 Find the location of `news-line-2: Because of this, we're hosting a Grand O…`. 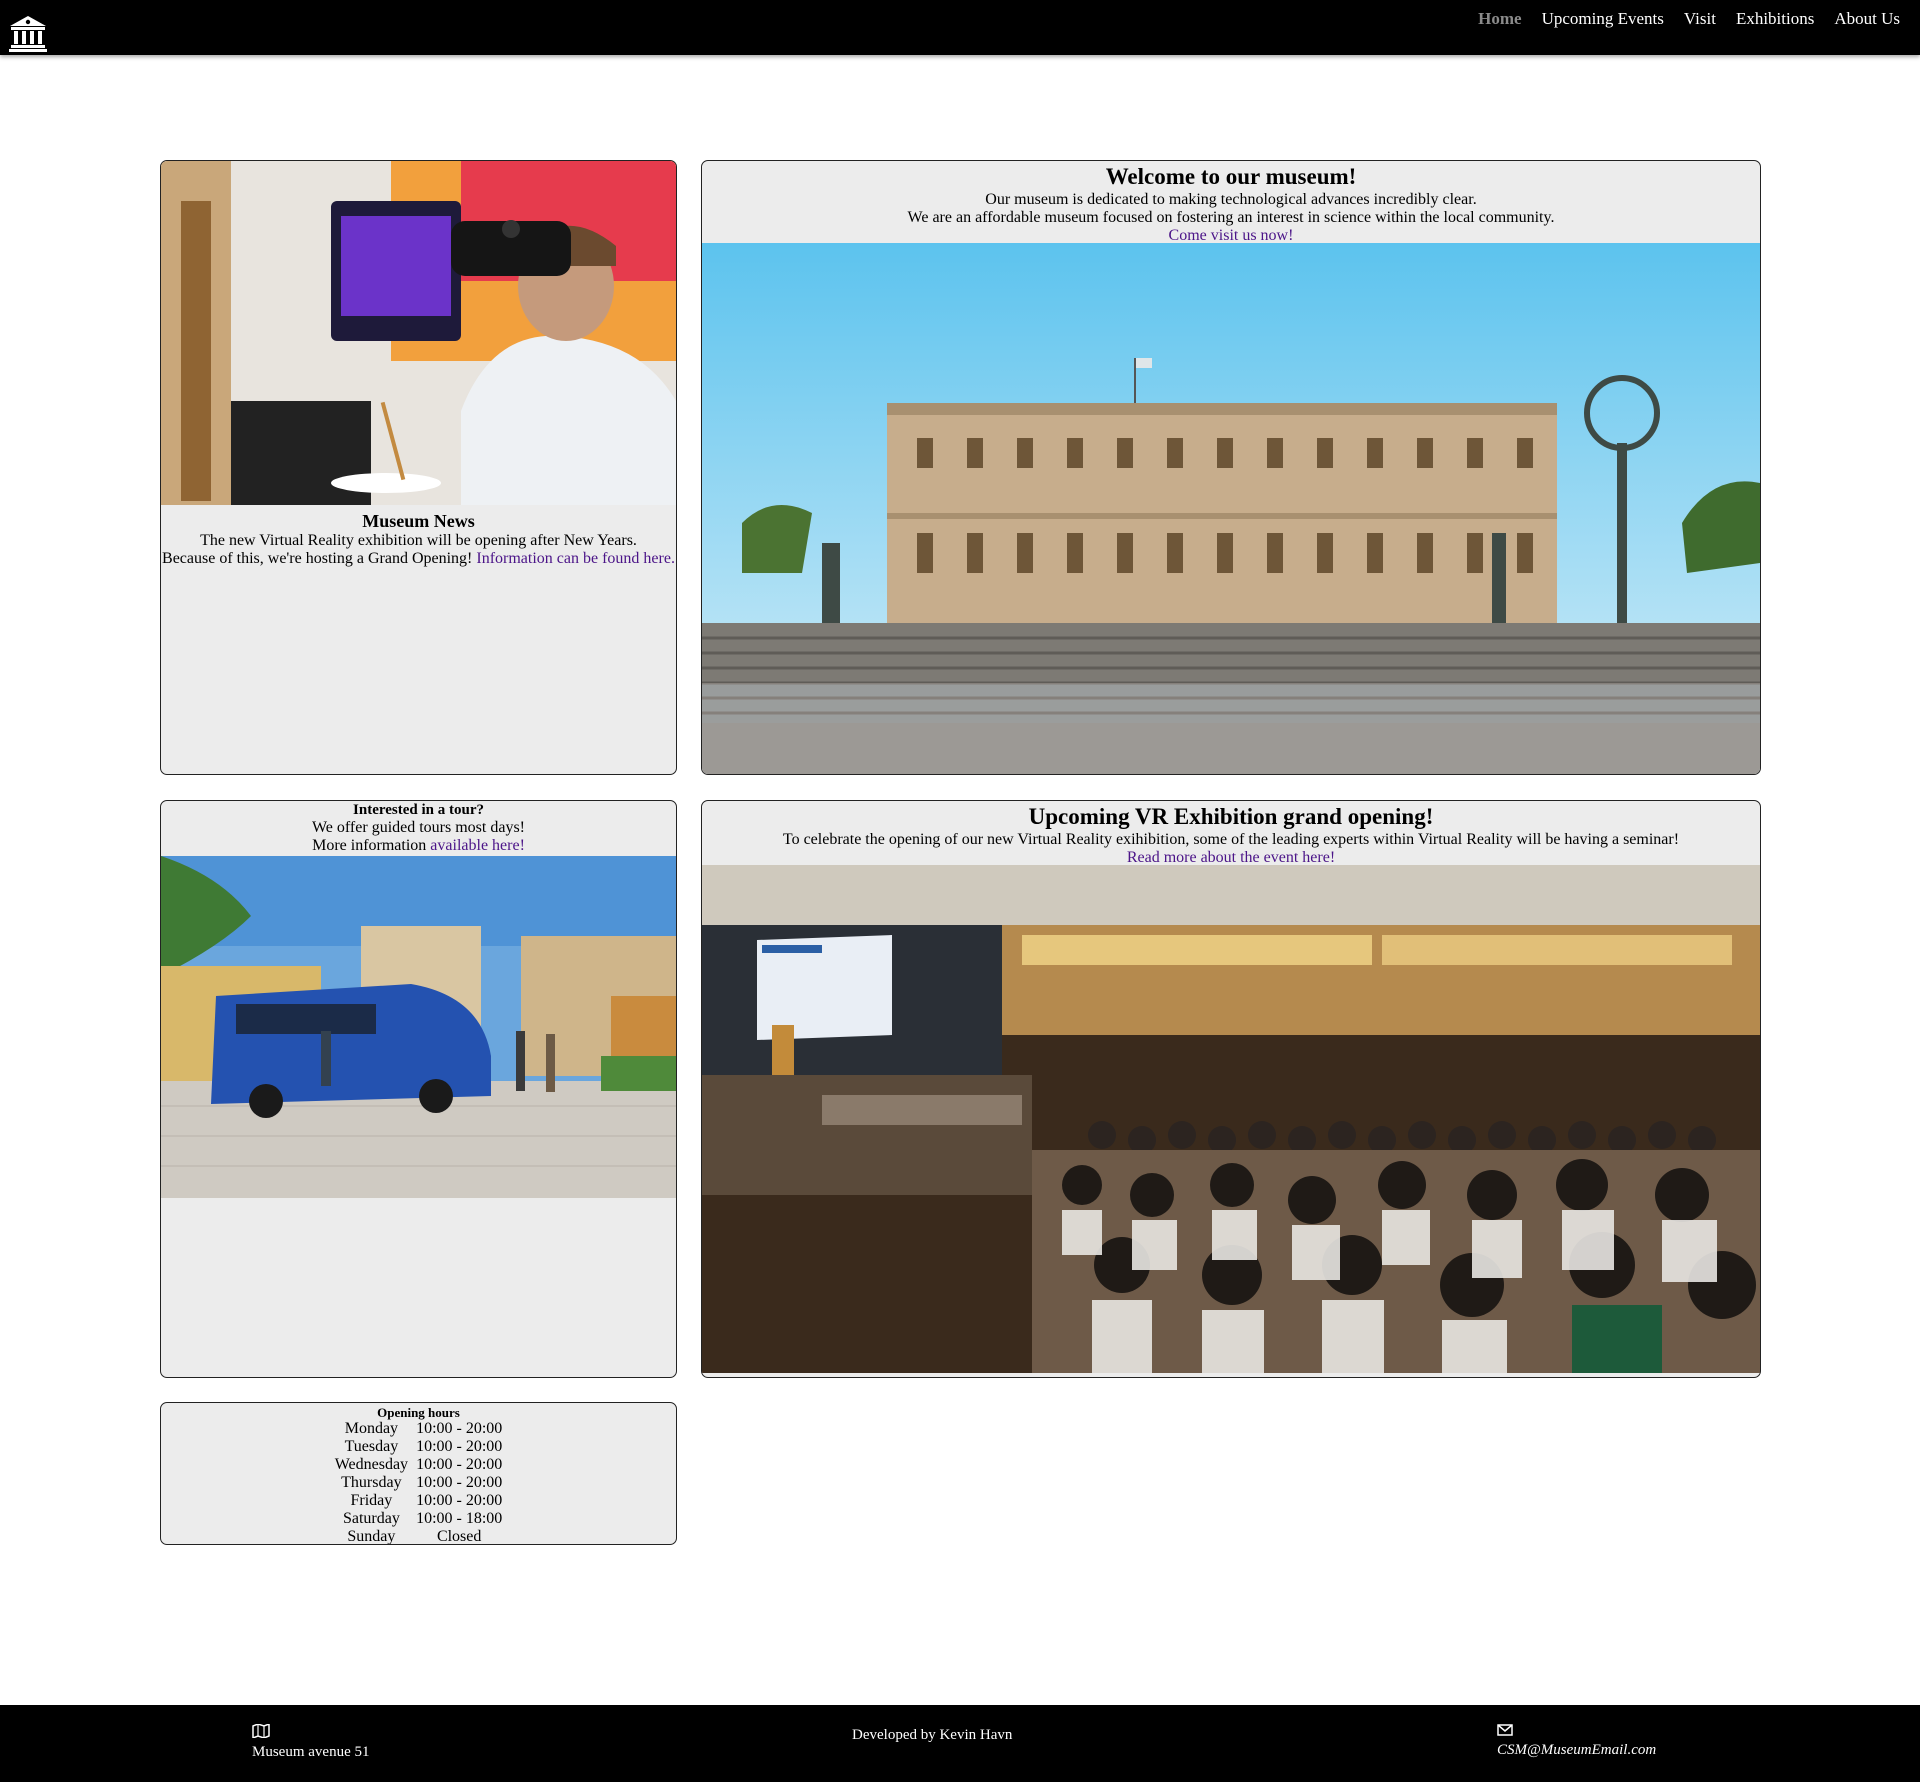

news-line-2: Because of this, we're hosting a Grand O… is located at coordinates (317, 558).